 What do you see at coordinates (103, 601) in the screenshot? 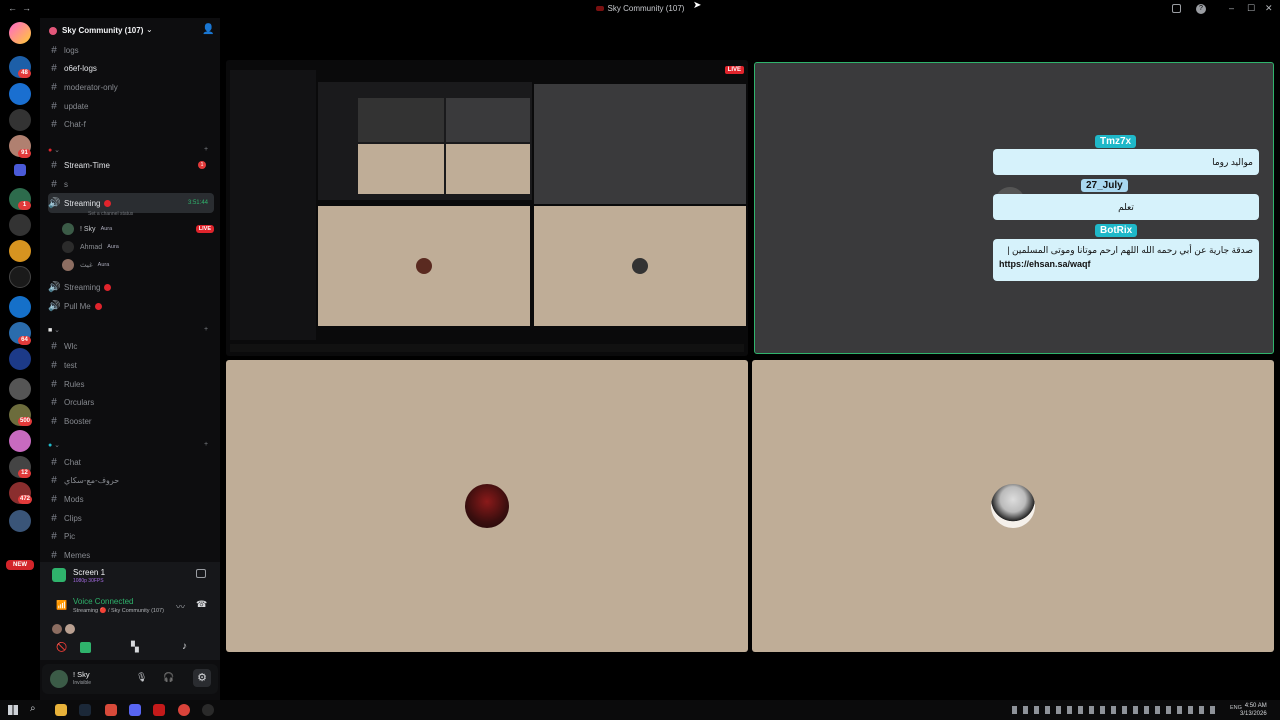
I see `voice-status: Voice Connected` at bounding box center [103, 601].